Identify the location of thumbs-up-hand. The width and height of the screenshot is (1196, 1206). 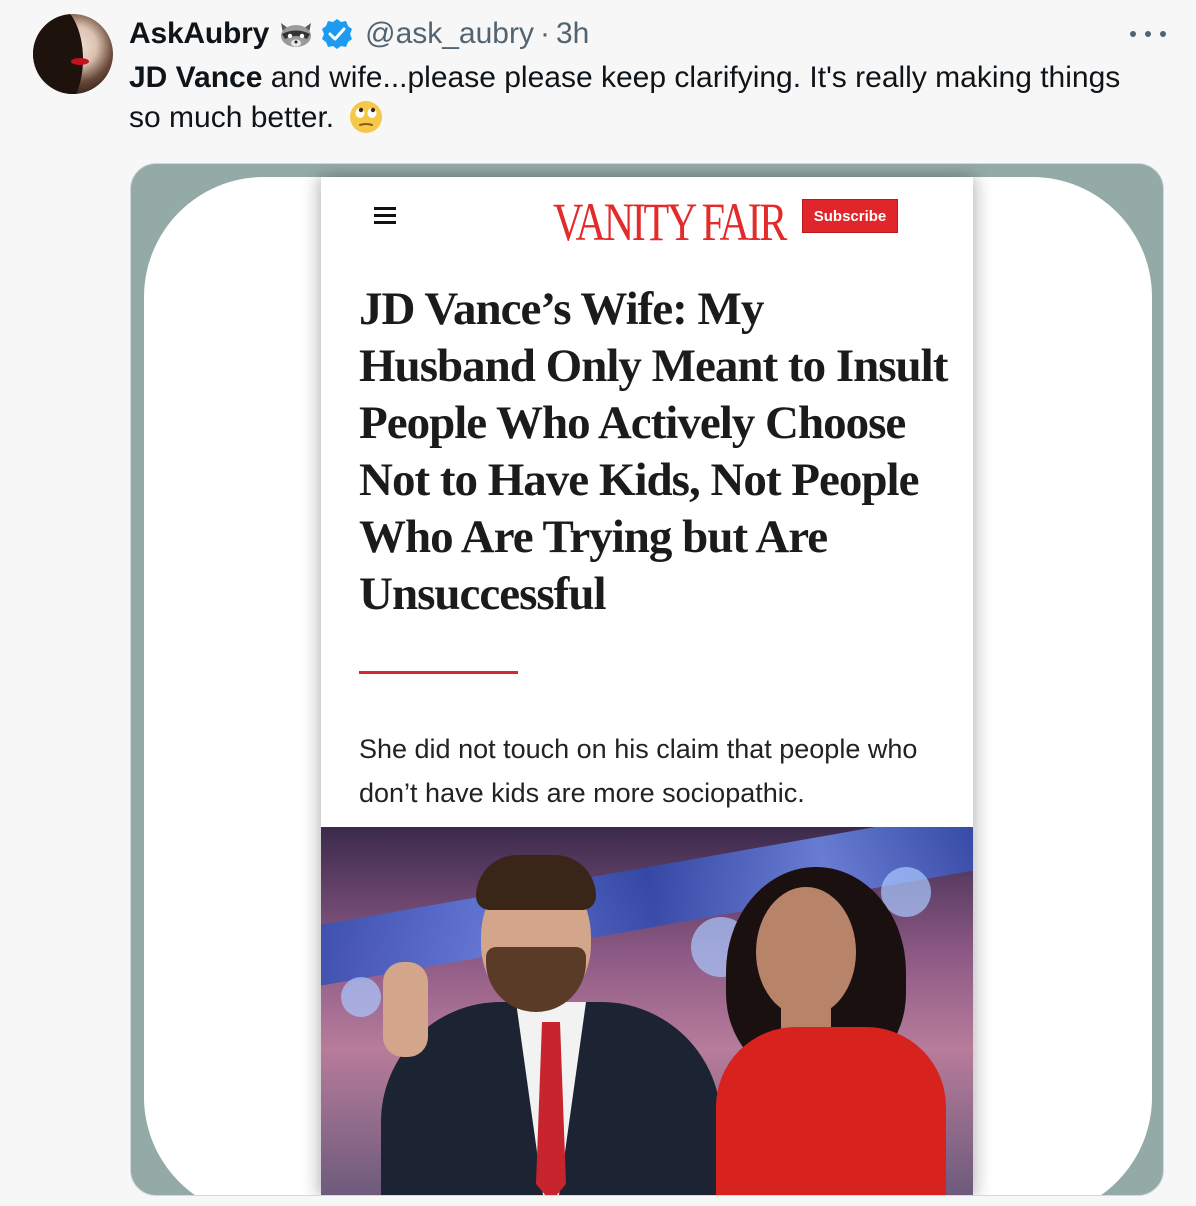
(405, 1009).